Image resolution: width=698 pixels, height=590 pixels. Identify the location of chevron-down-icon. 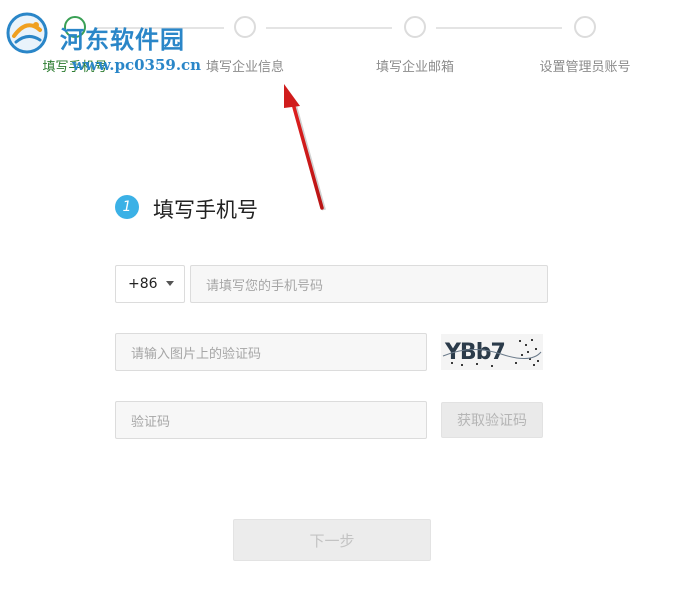
(170, 283).